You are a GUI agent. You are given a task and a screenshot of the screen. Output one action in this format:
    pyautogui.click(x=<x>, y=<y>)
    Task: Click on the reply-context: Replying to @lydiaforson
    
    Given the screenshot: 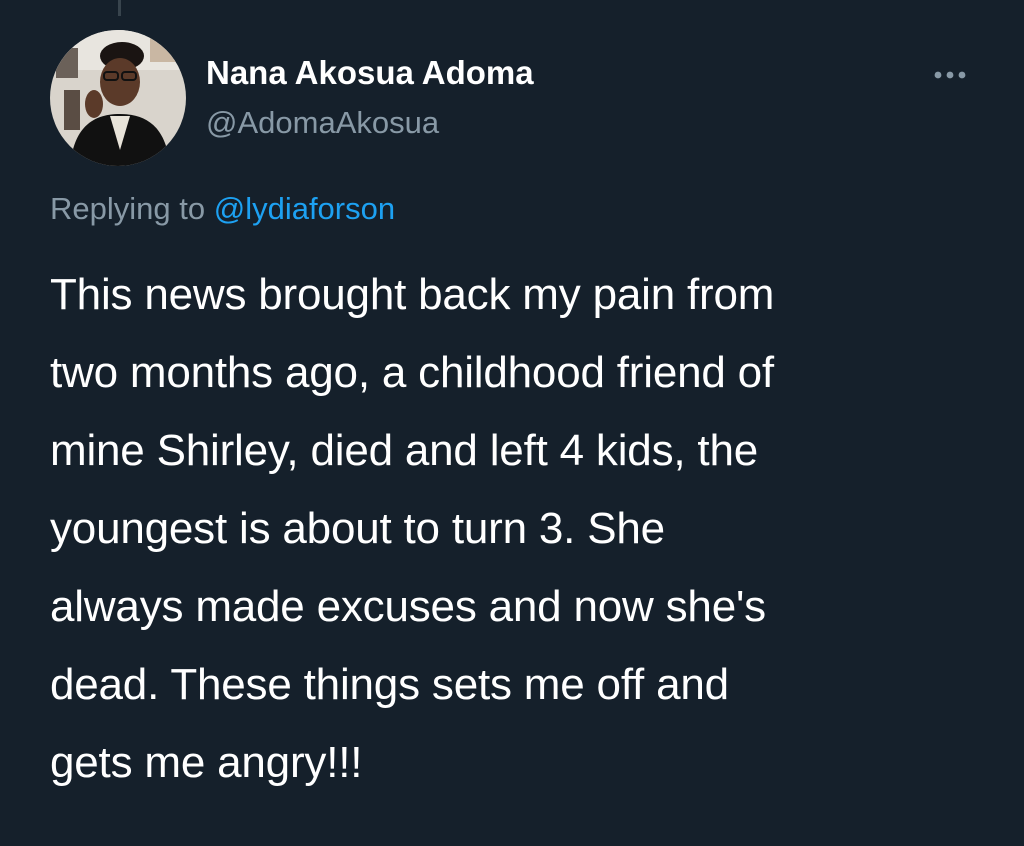 What is the action you would take?
    pyautogui.click(x=222, y=209)
    